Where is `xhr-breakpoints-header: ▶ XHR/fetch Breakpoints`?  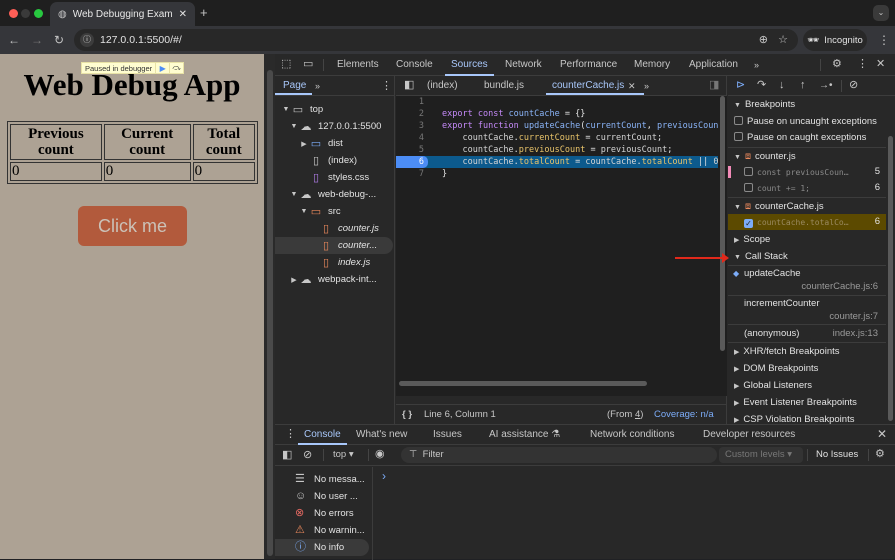
xhr-breakpoints-header: ▶ XHR/fetch Breakpoints is located at coordinates (807, 351).